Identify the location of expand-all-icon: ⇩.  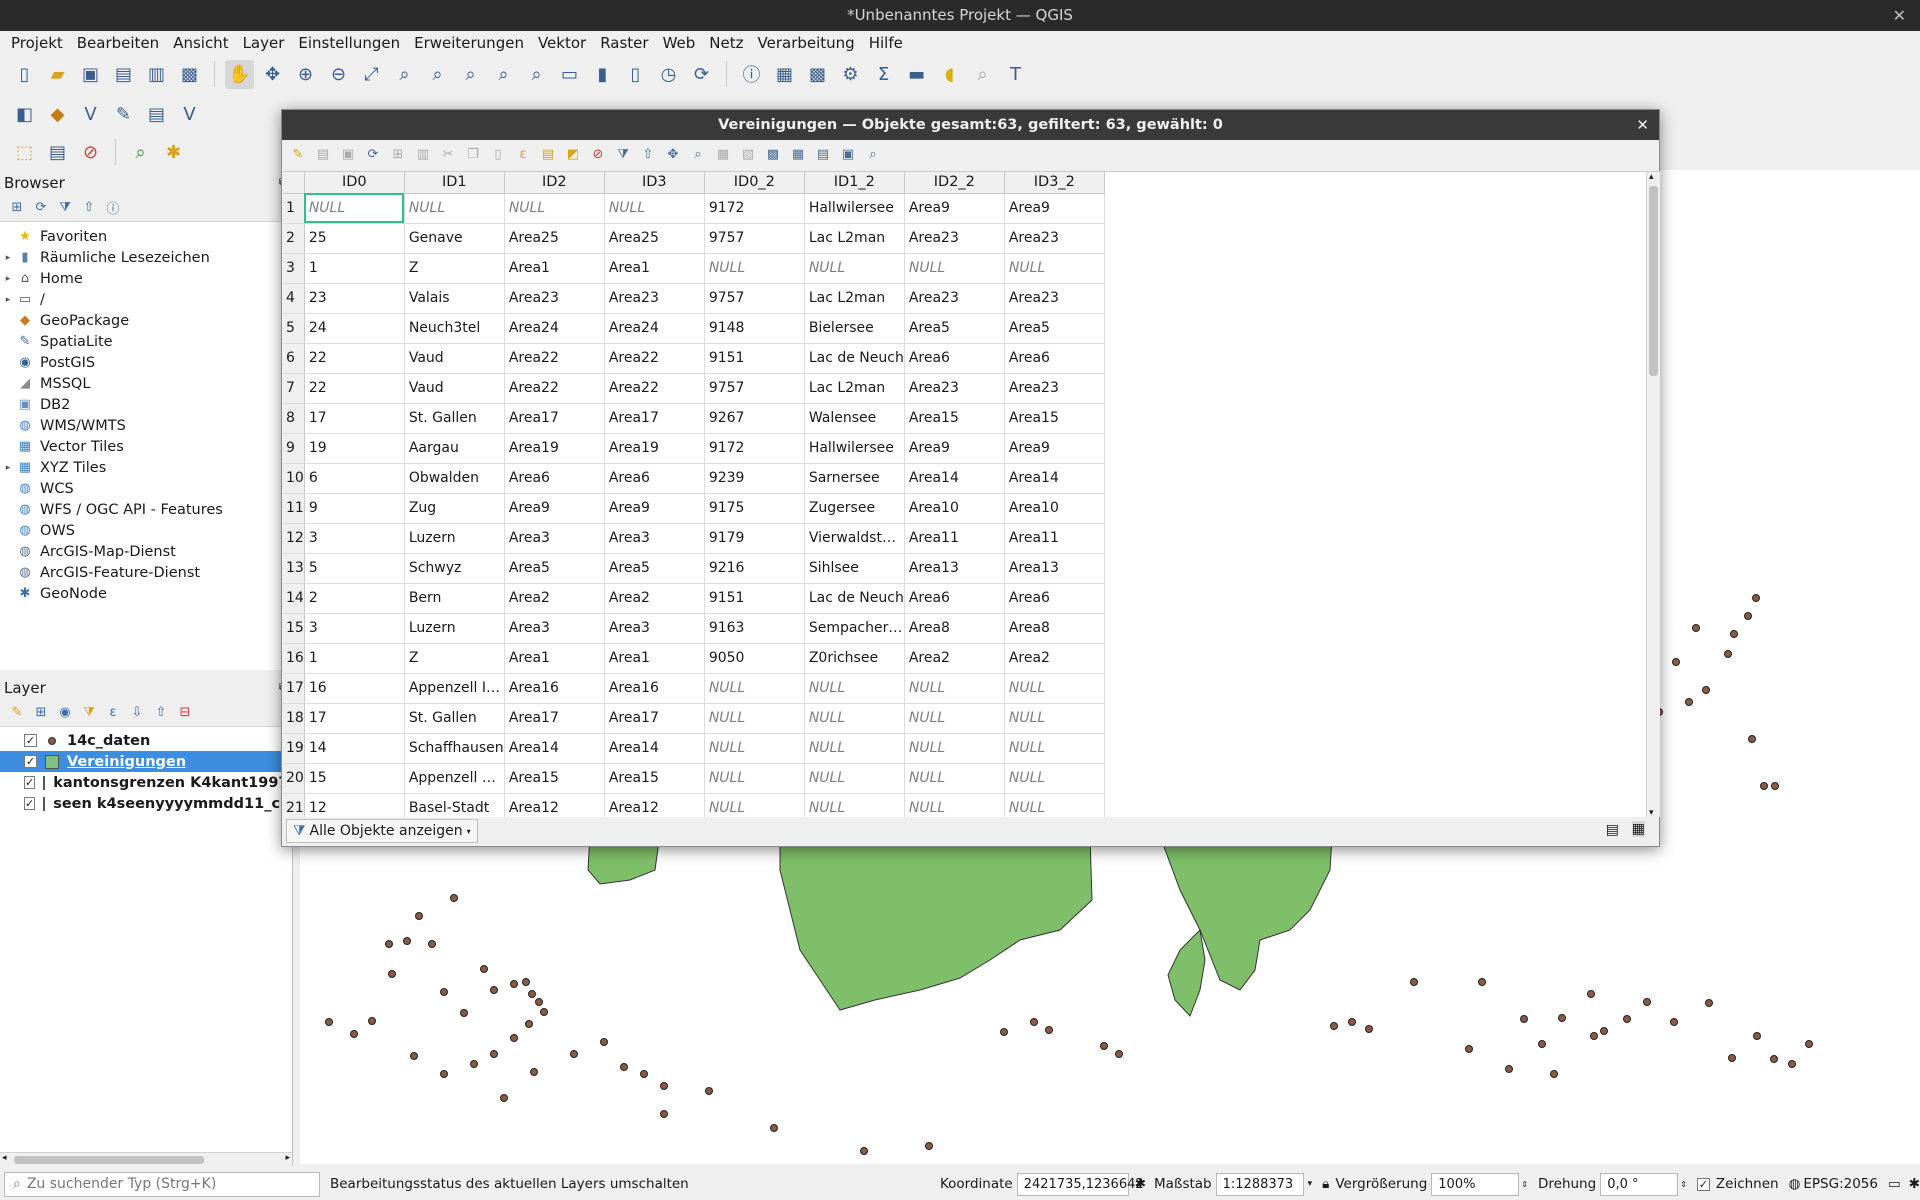
(137, 713).